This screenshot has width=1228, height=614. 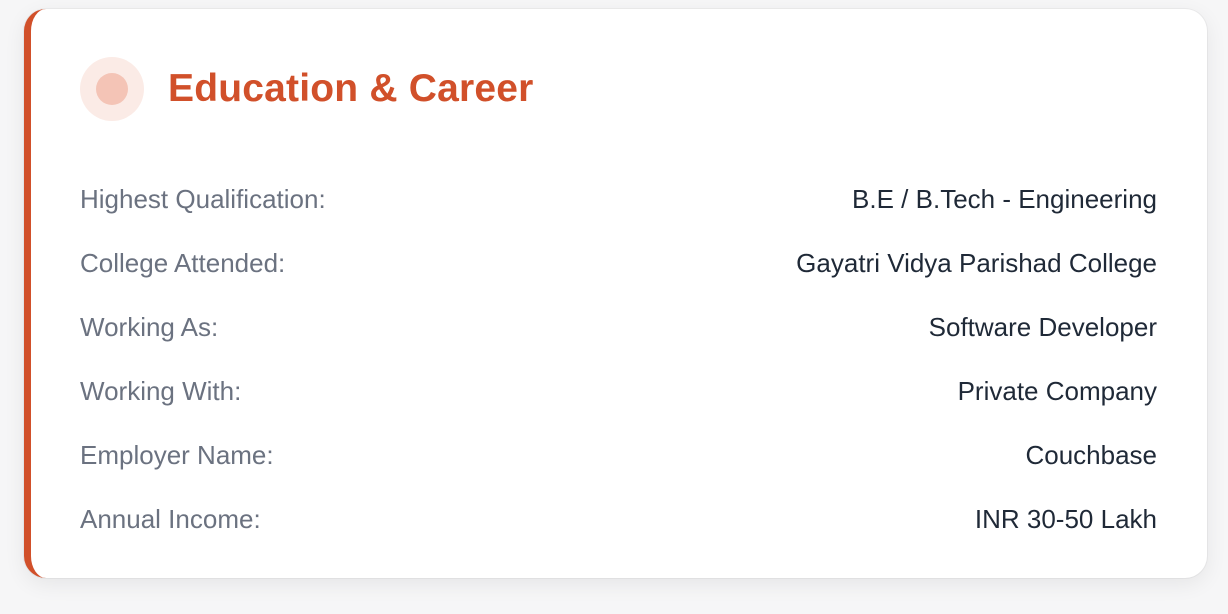 What do you see at coordinates (1091, 454) in the screenshot?
I see `detail-value: Couchbase` at bounding box center [1091, 454].